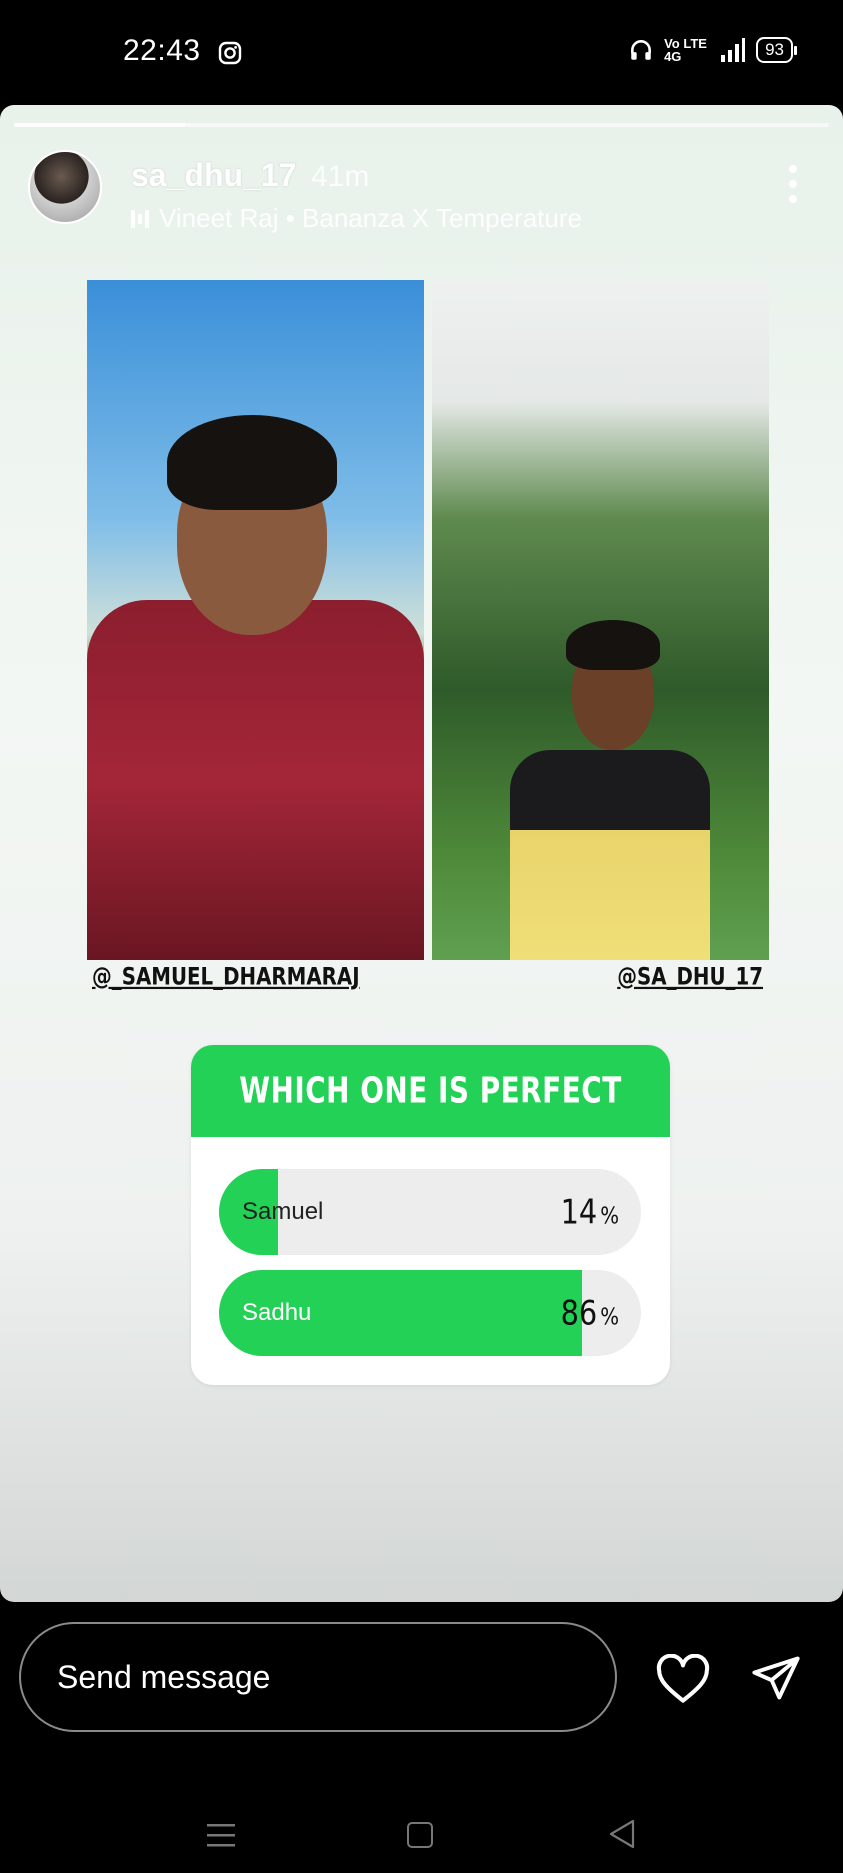 Image resolution: width=843 pixels, height=1873 pixels. I want to click on battery-level: 93, so click(776, 50).